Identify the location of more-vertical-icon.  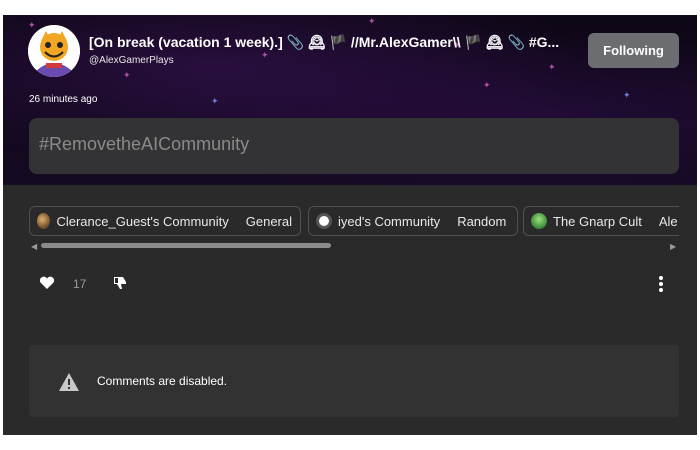
(661, 285).